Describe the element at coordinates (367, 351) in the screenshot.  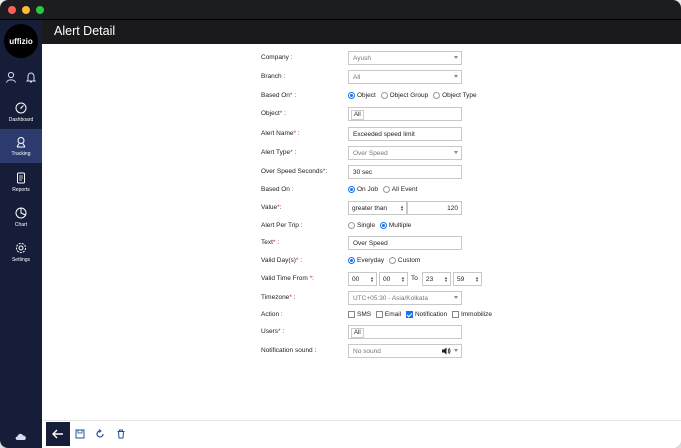
I see `notification-sound-value: No sound` at that location.